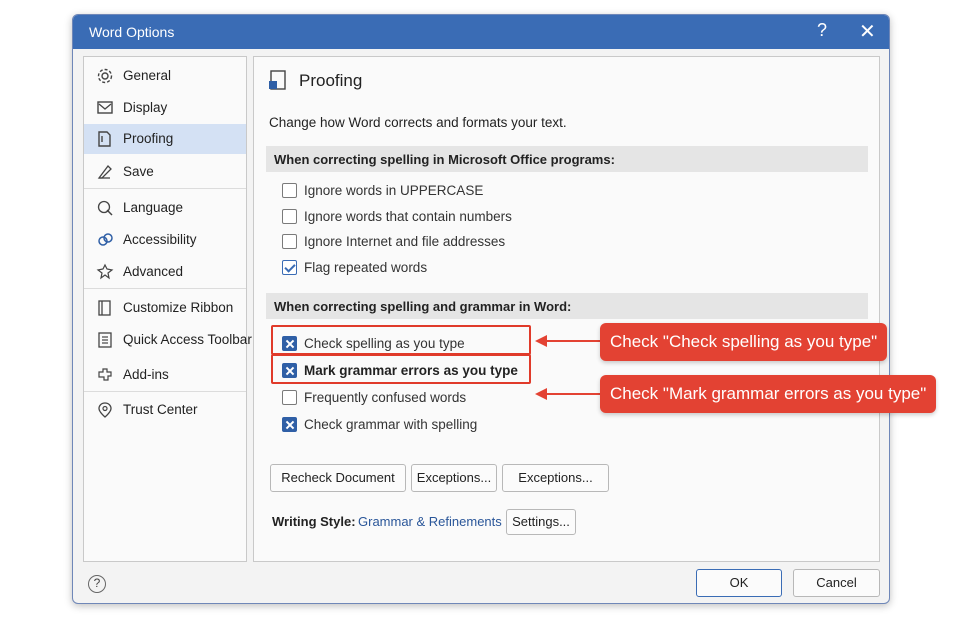  What do you see at coordinates (405, 241) in the screenshot?
I see `option-label: Ignore Internet and file addresses` at bounding box center [405, 241].